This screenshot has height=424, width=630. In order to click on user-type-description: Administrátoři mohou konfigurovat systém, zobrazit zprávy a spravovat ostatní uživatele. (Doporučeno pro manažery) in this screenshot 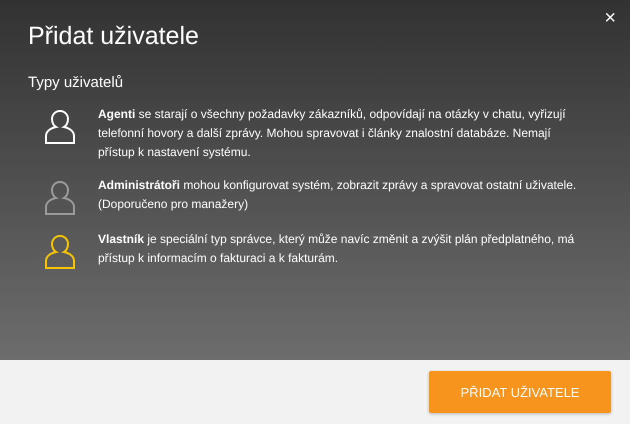, I will do `click(338, 195)`.